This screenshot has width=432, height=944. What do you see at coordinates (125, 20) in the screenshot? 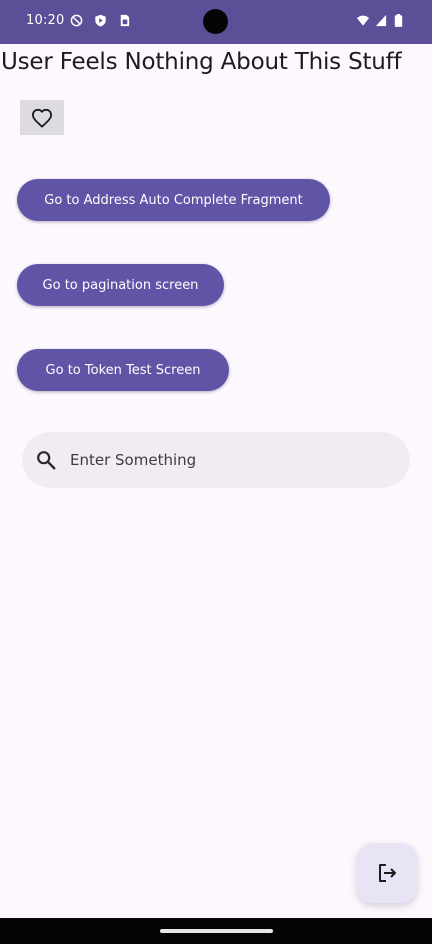
I see `sim-card-icon` at bounding box center [125, 20].